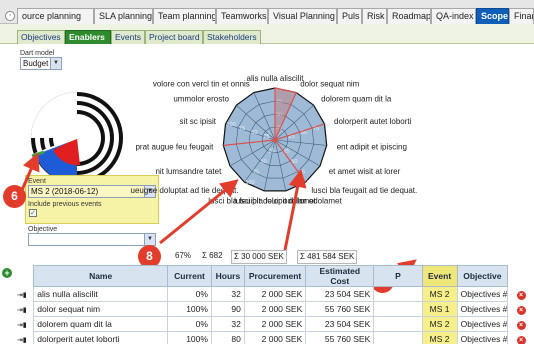  What do you see at coordinates (482, 337) in the screenshot?
I see `cell-objective: Objectives #2` at bounding box center [482, 337].